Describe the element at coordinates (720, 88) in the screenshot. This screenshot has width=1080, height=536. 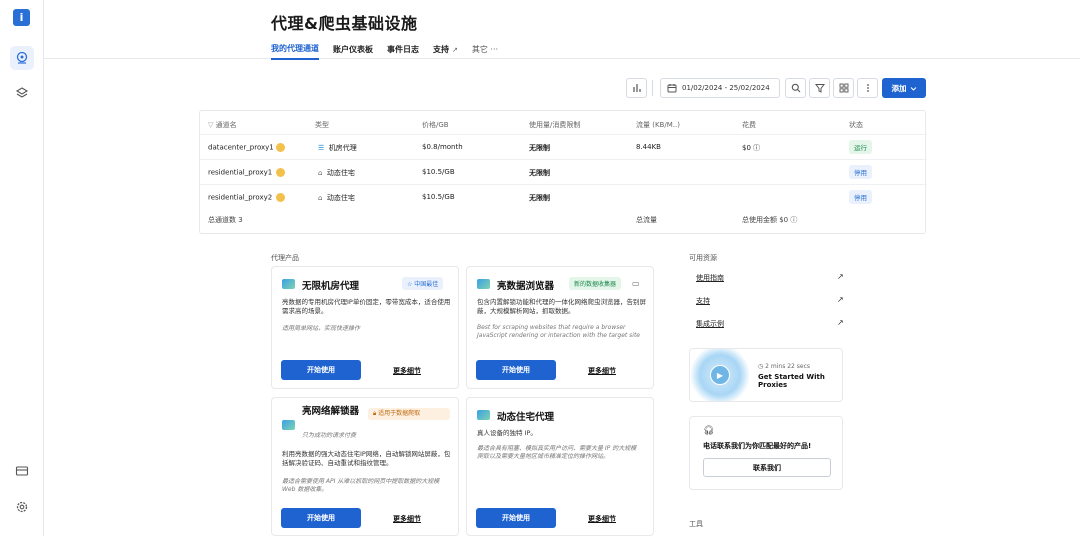
I see `date-range-picker: 01/02/2024 - 25/02/2024` at that location.